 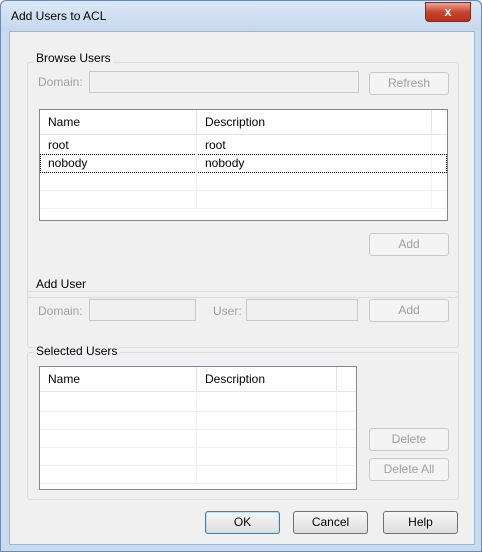 What do you see at coordinates (118, 145) in the screenshot?
I see `user-name: root` at bounding box center [118, 145].